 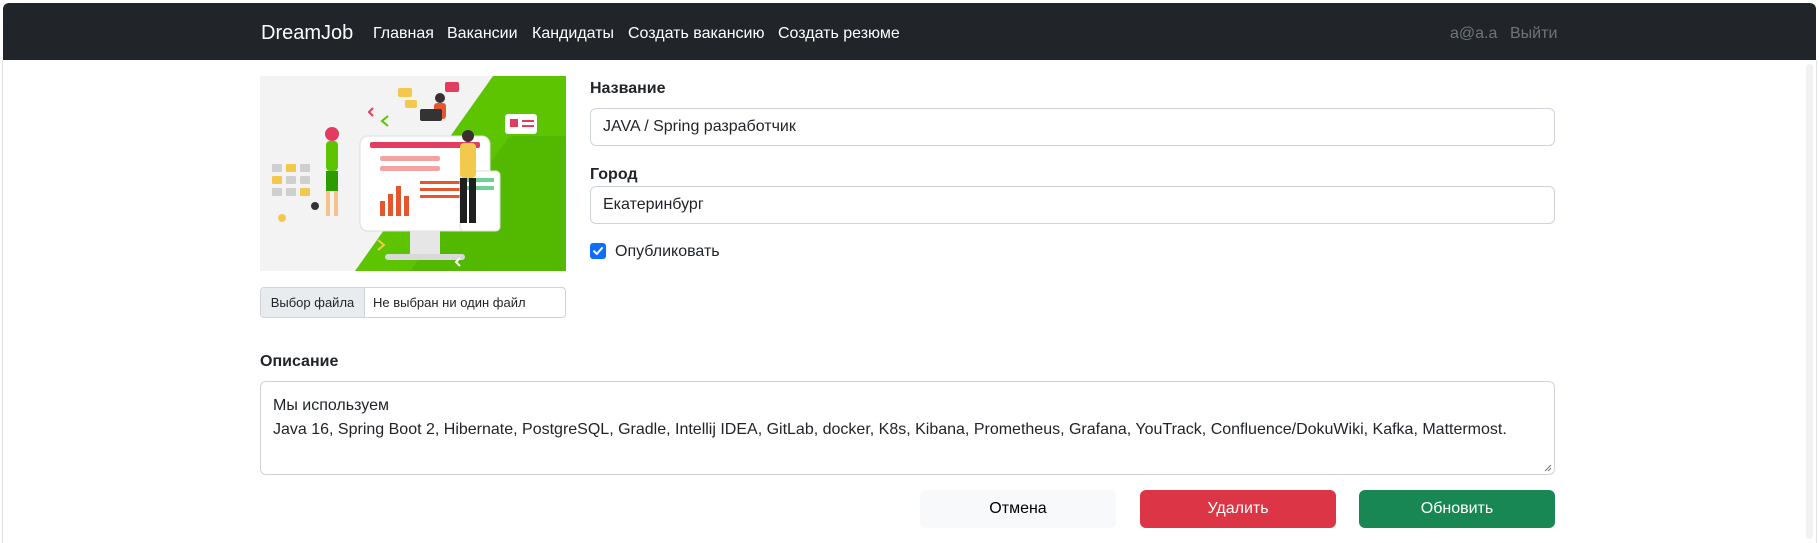 I want to click on brand-link: DreamJob, so click(x=307, y=33).